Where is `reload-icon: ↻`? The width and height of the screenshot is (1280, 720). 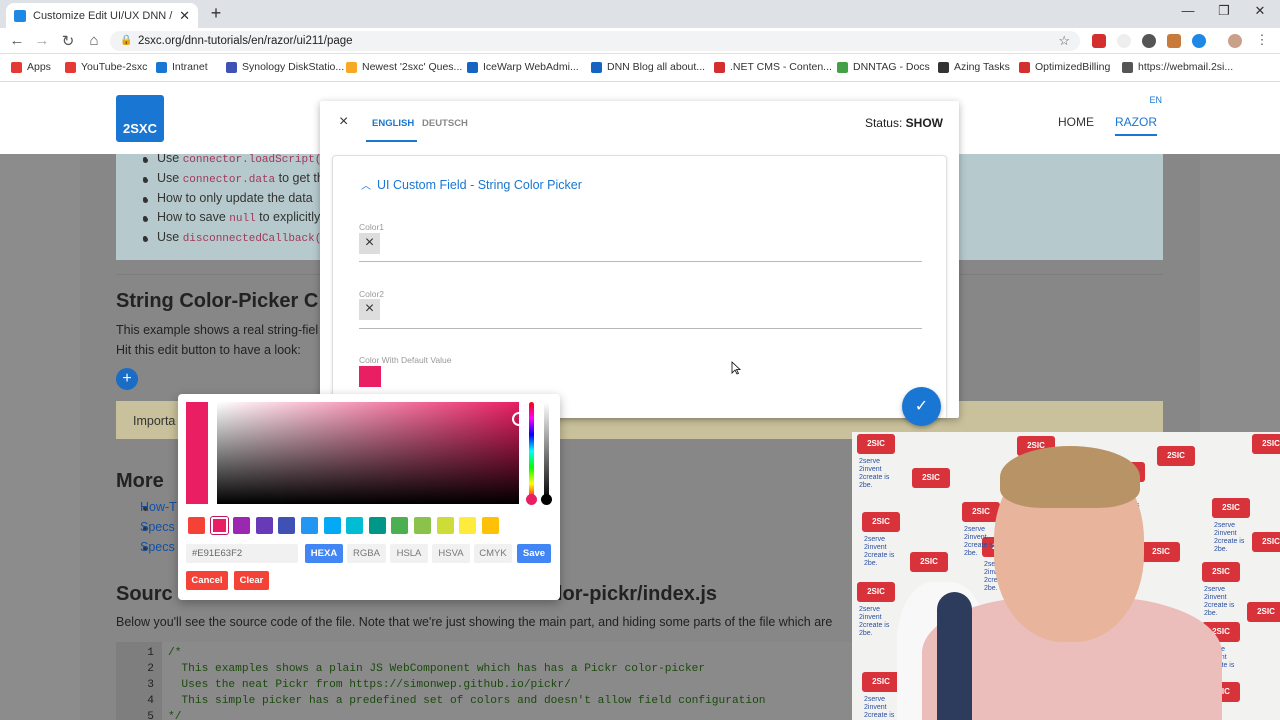
reload-icon: ↻ is located at coordinates (68, 41).